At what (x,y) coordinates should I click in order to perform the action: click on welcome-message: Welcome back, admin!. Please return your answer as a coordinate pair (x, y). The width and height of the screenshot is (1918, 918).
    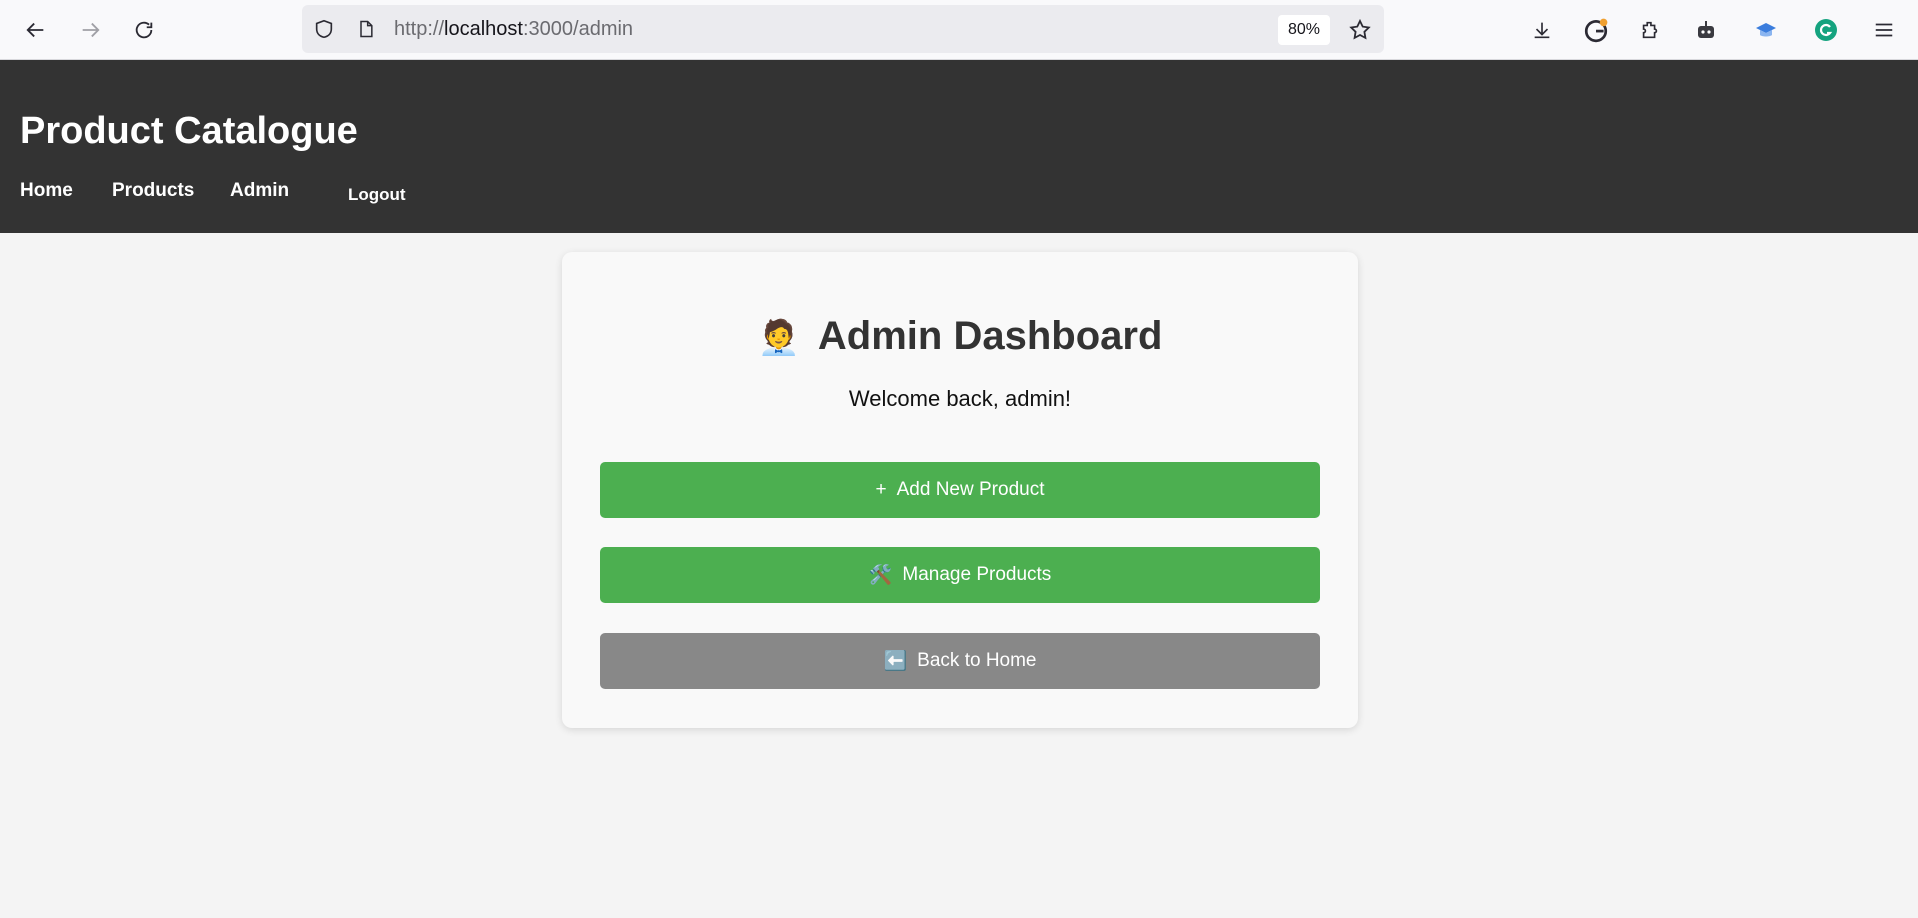
    Looking at the image, I should click on (960, 398).